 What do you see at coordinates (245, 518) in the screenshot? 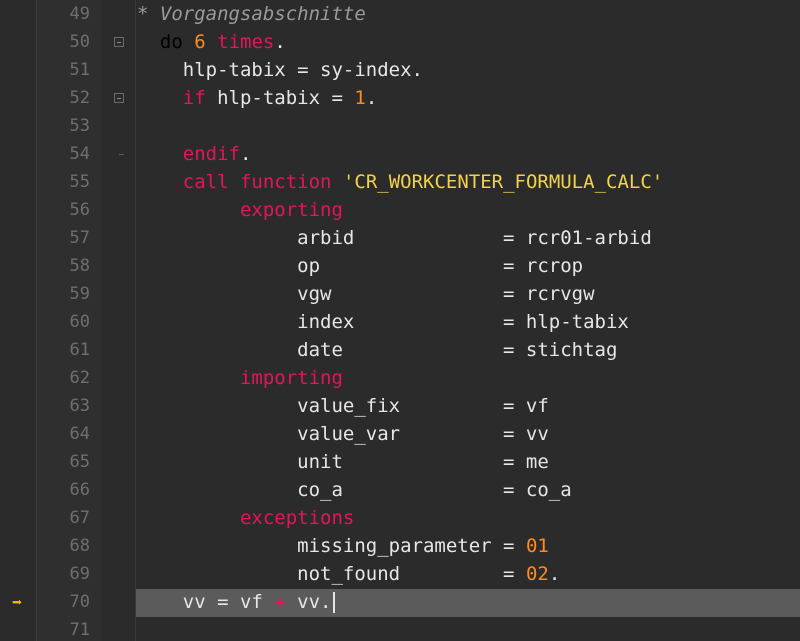
I see `code-text: exceptions` at bounding box center [245, 518].